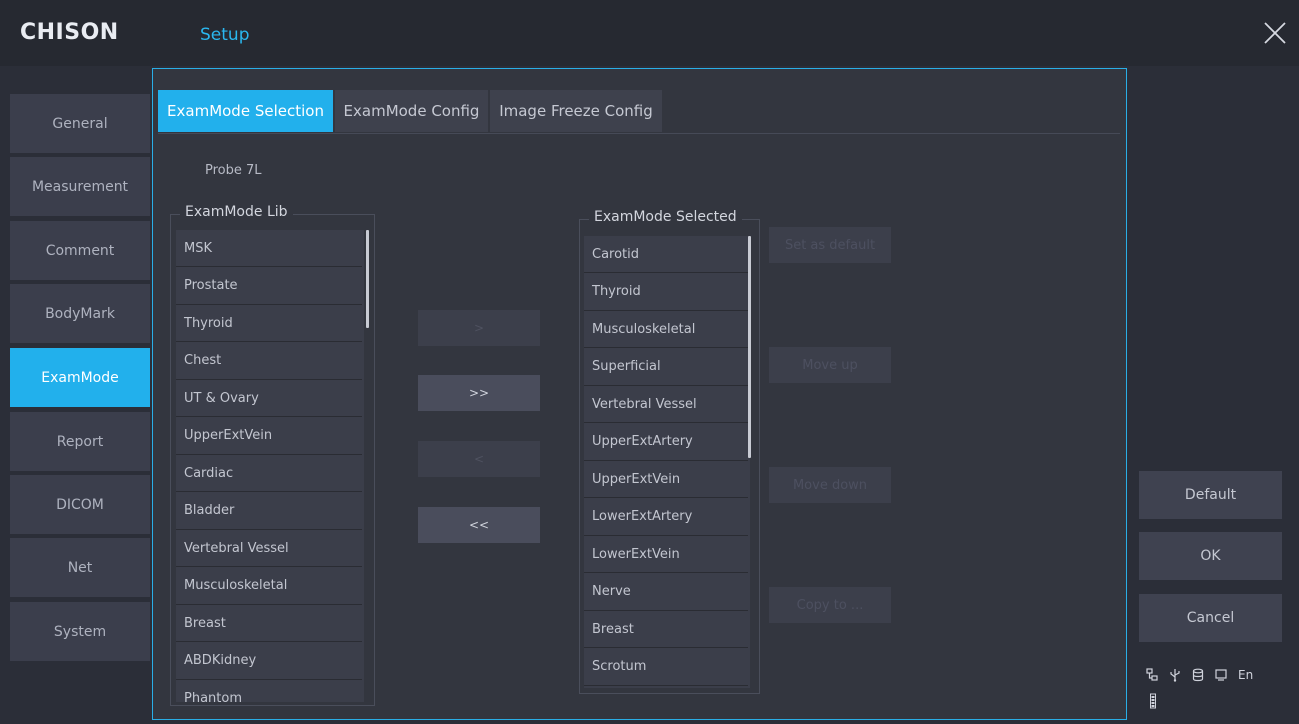  I want to click on list-item: Cardiac, so click(269, 473).